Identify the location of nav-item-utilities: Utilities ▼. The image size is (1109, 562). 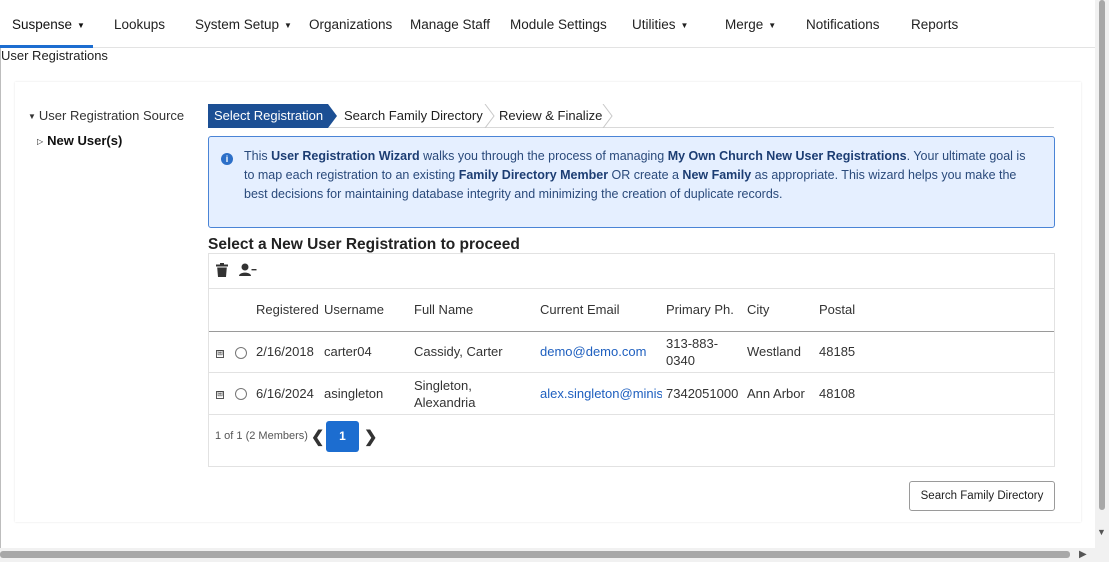
(660, 24).